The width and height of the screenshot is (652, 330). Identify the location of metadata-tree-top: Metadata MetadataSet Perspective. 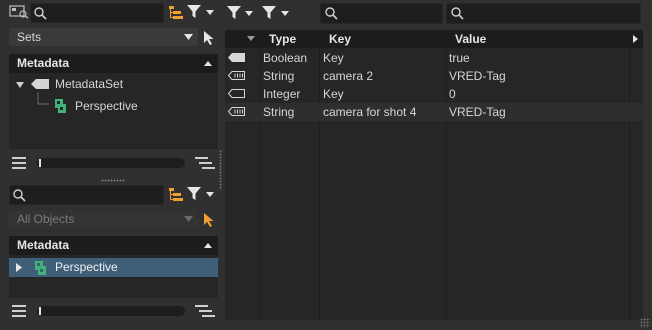
(113, 101).